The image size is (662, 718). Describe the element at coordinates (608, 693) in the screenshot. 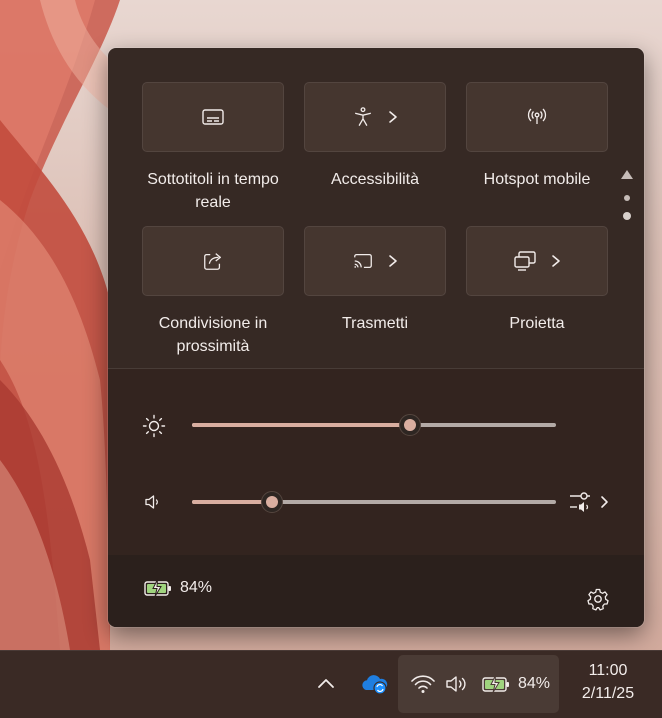

I see `clock-date: 2/11/25` at that location.